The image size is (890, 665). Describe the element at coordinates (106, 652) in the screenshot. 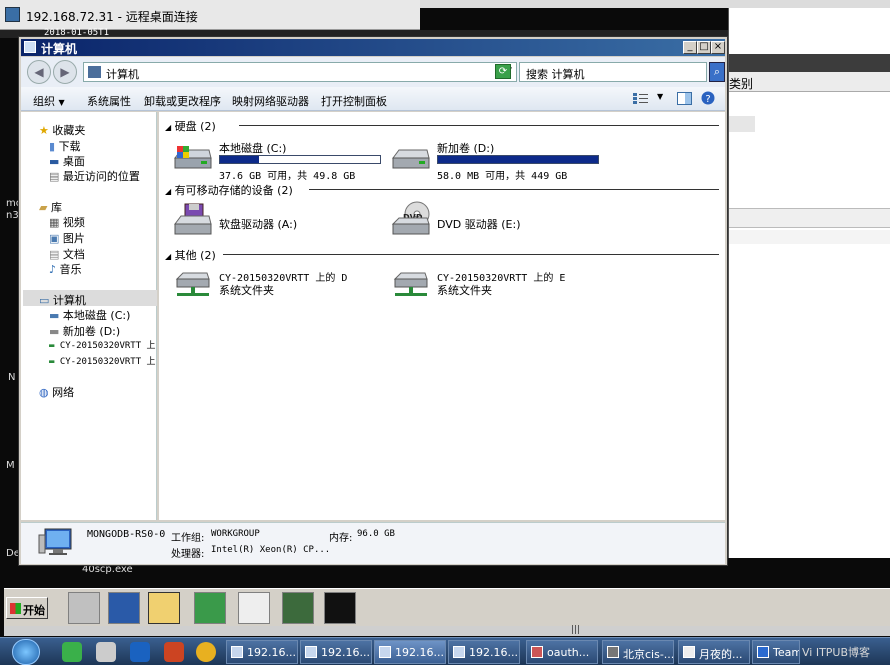

I see `explorer-pinned-icon` at that location.